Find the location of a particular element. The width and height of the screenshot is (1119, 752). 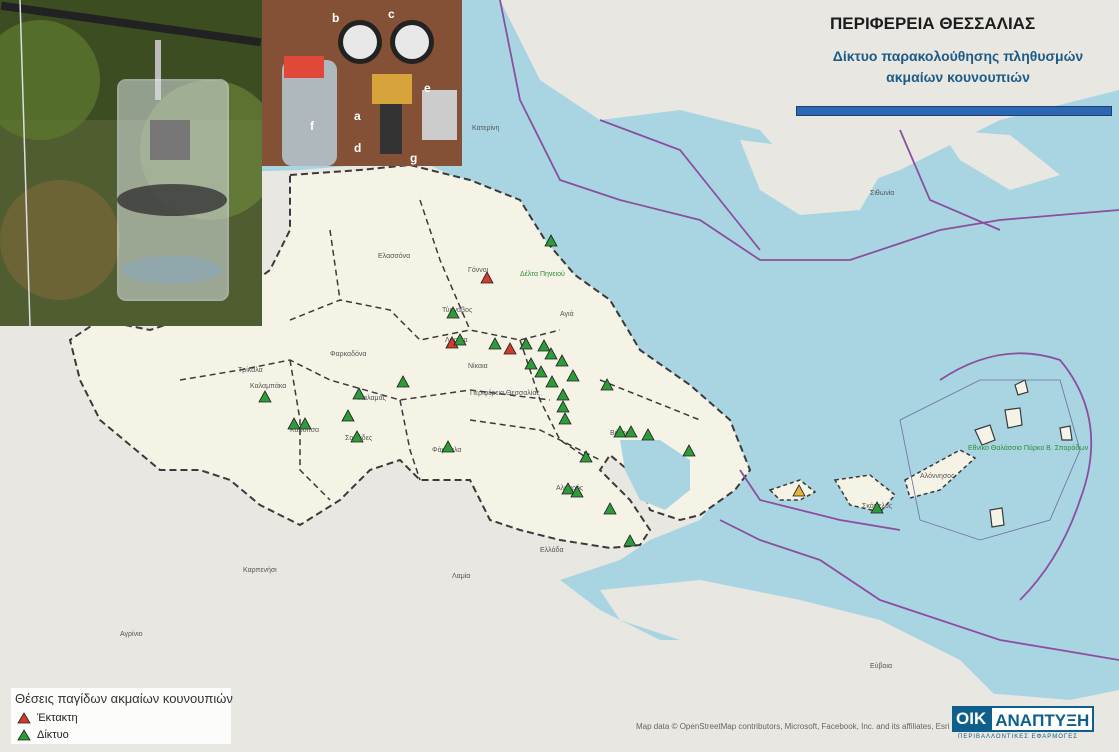

label-karpenisi: Καρπενήσι is located at coordinates (260, 570).